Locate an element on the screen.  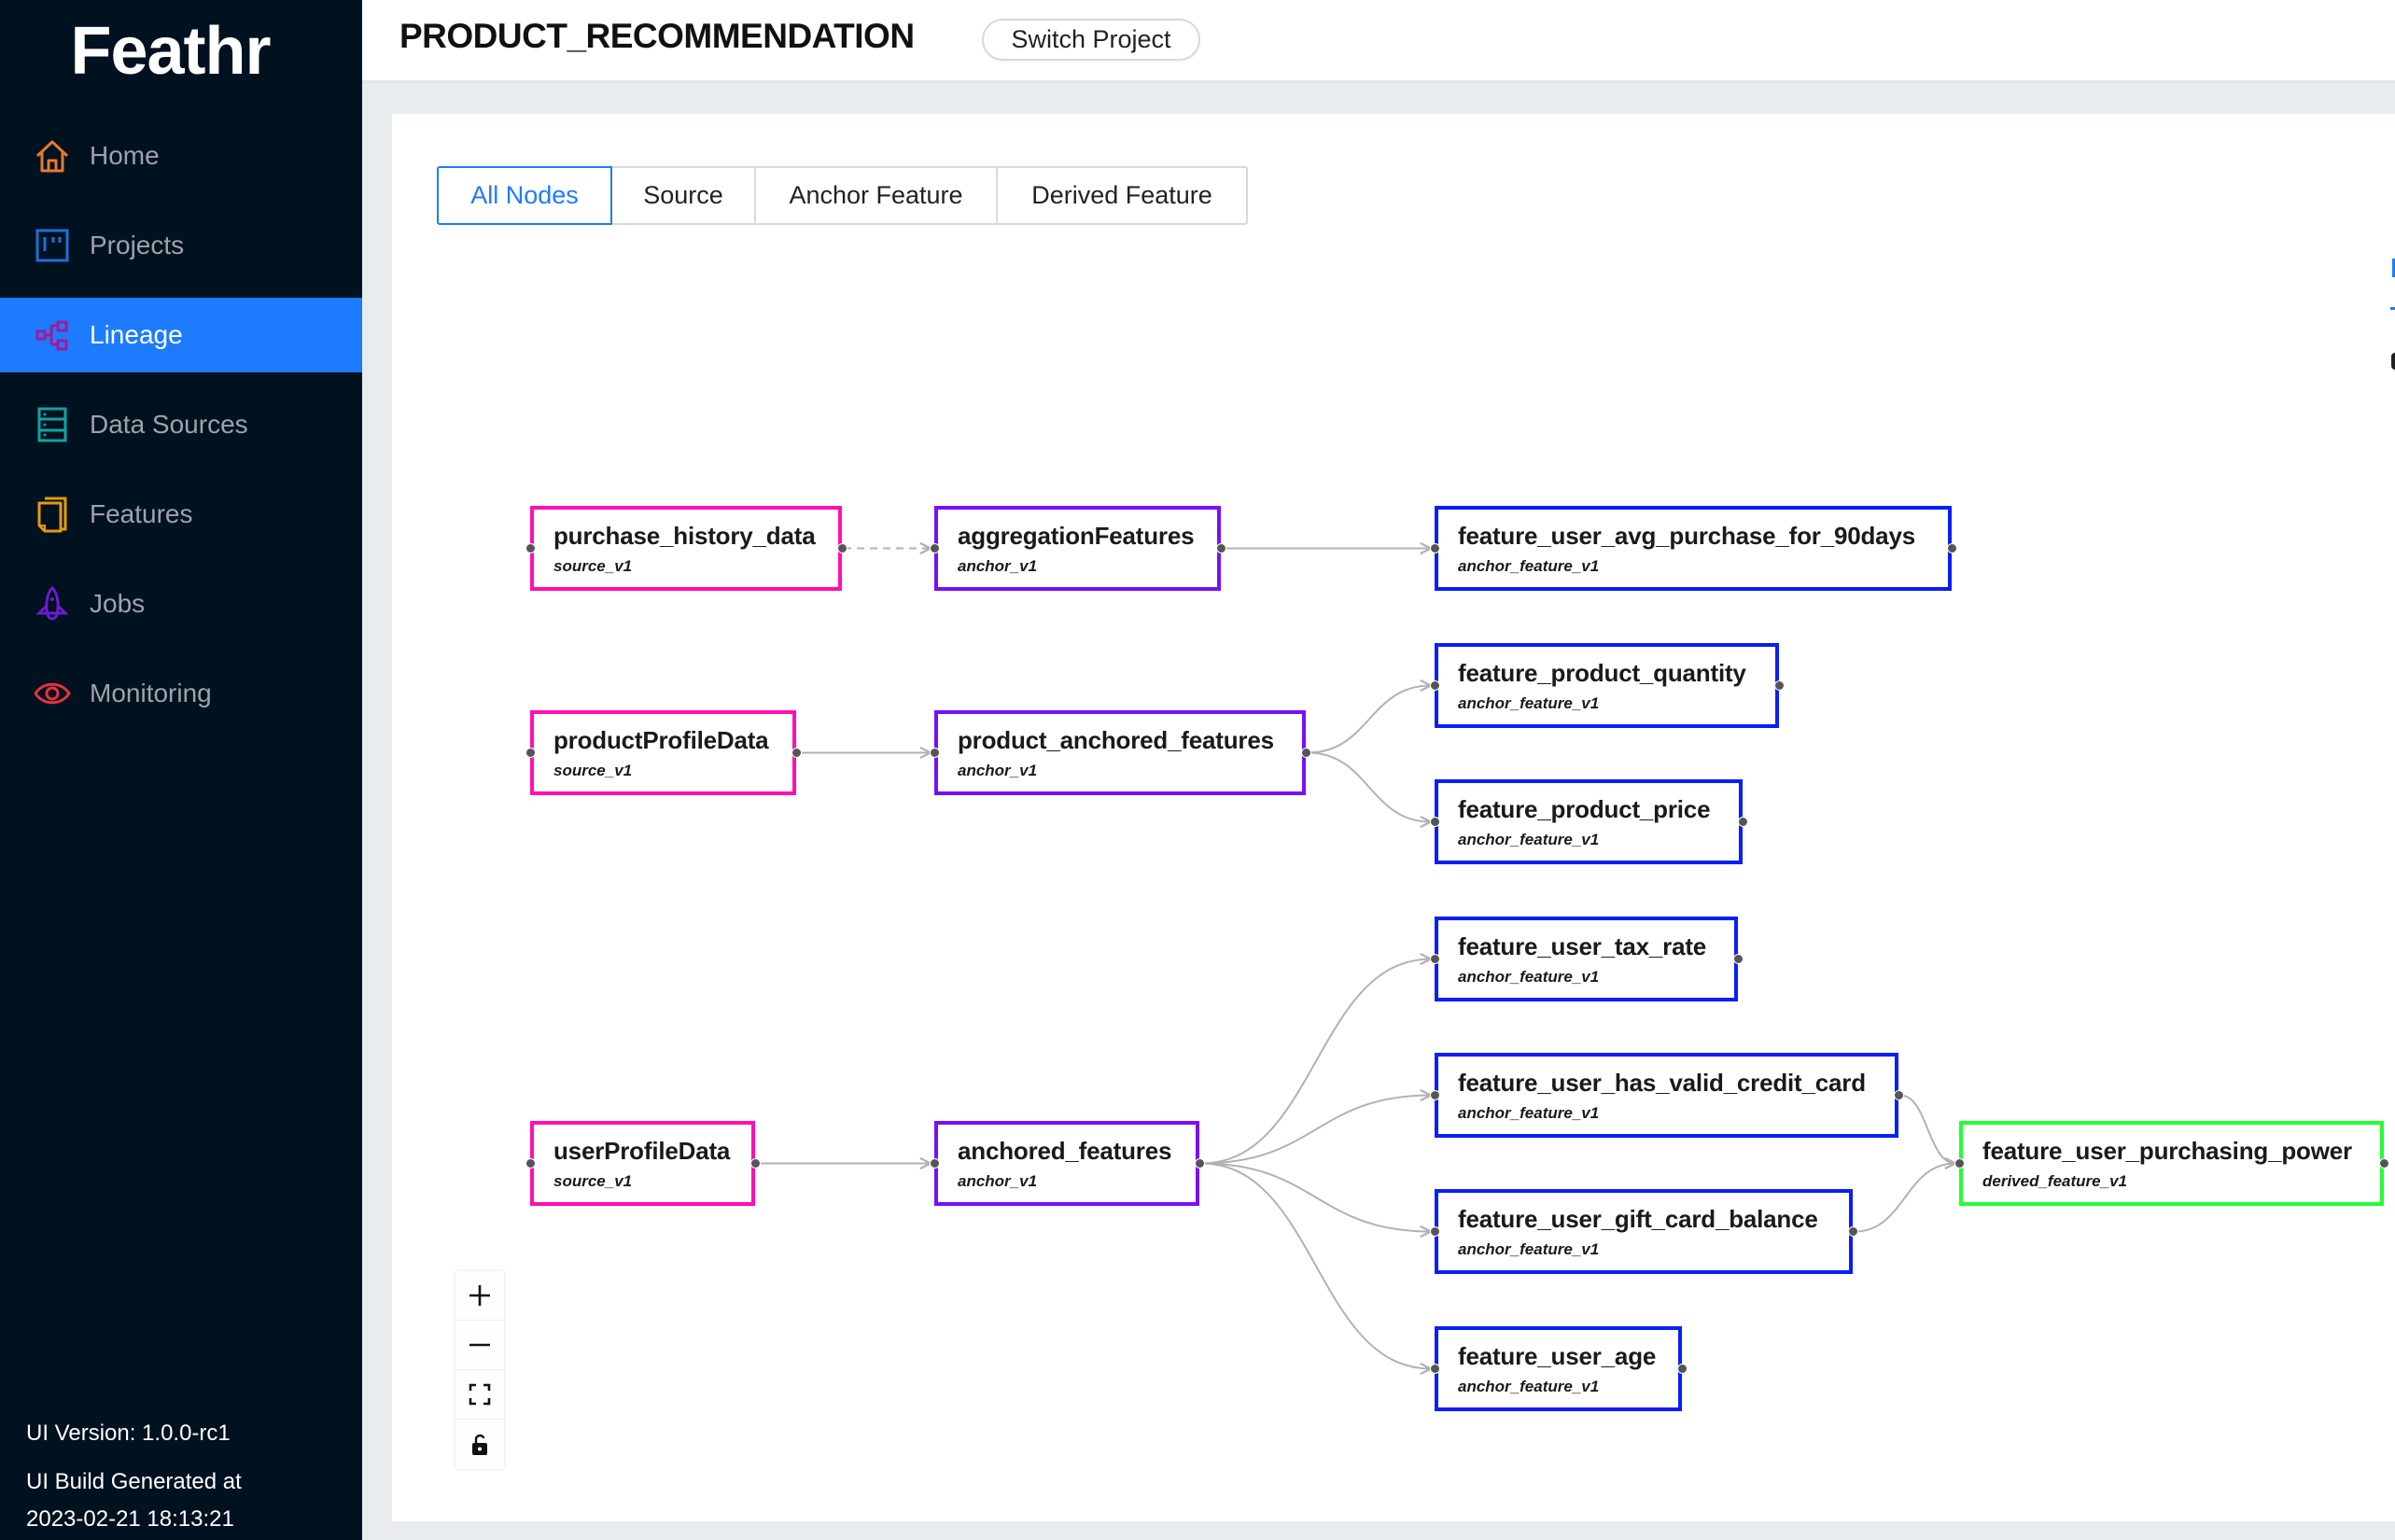
lineage-icon is located at coordinates (53, 335).